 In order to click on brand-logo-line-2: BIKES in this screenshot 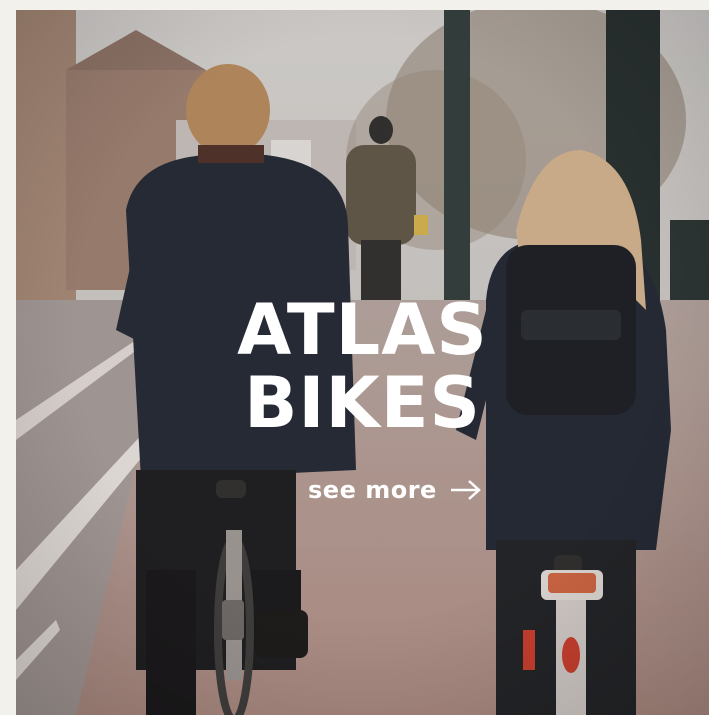, I will do `click(362, 403)`.